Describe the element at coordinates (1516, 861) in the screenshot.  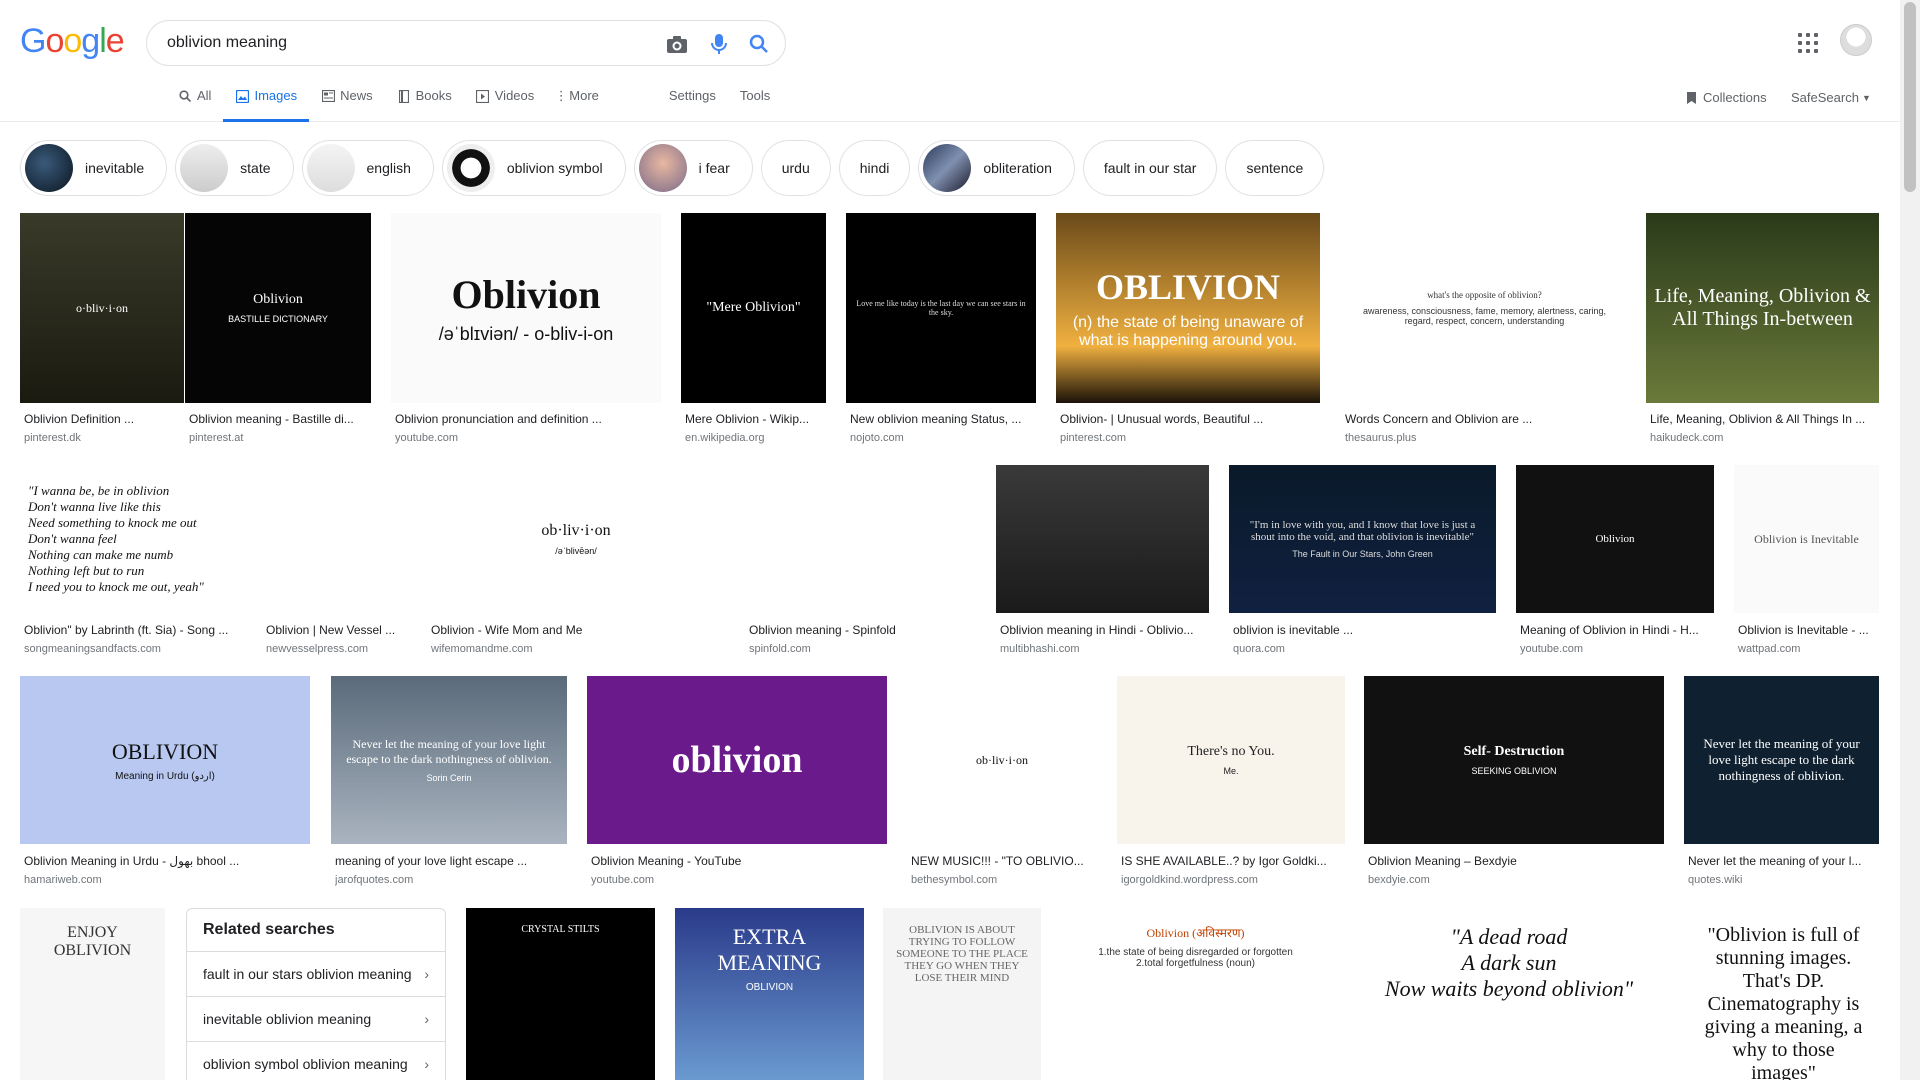
I see `result-title: Oblivion Meaning – Bexdyie` at that location.